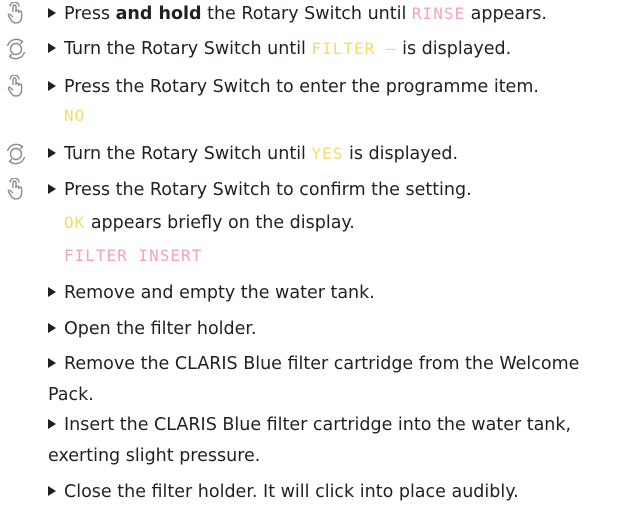  Describe the element at coordinates (327, 153) in the screenshot. I see `display-text: YES` at that location.